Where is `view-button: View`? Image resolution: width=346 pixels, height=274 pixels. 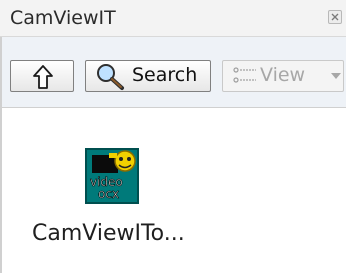 view-button: View is located at coordinates (283, 76).